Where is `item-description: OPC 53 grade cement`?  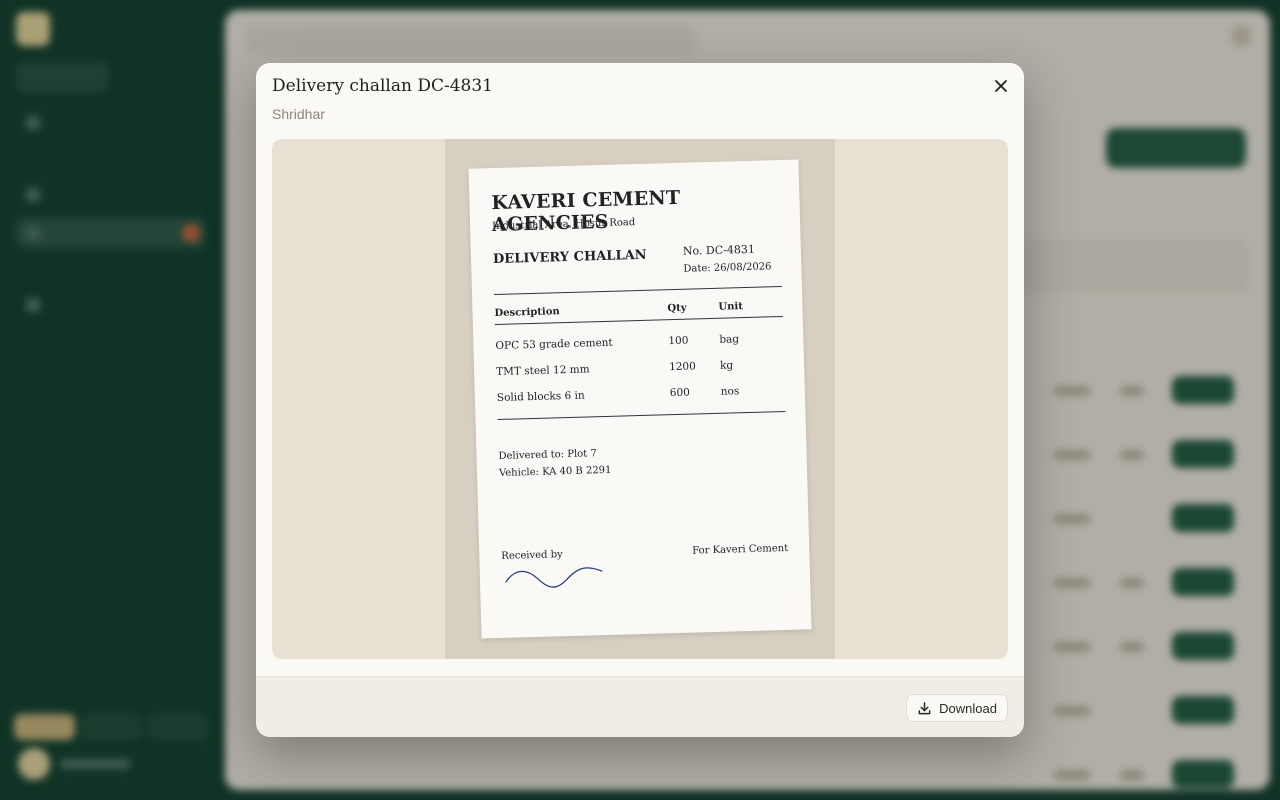 item-description: OPC 53 grade cement is located at coordinates (554, 344).